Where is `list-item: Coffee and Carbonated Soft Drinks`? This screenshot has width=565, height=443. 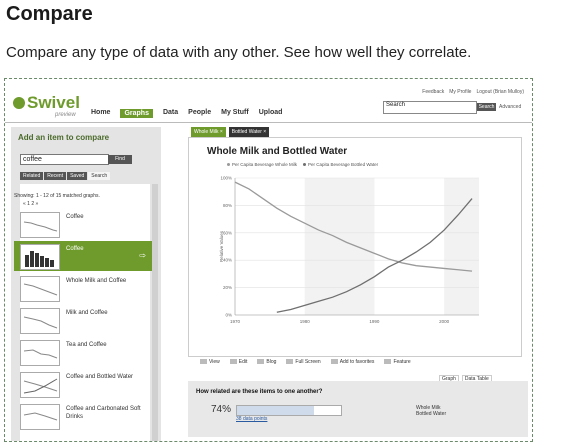
list-item: Coffee and Carbonated Soft Drinks is located at coordinates (82, 416).